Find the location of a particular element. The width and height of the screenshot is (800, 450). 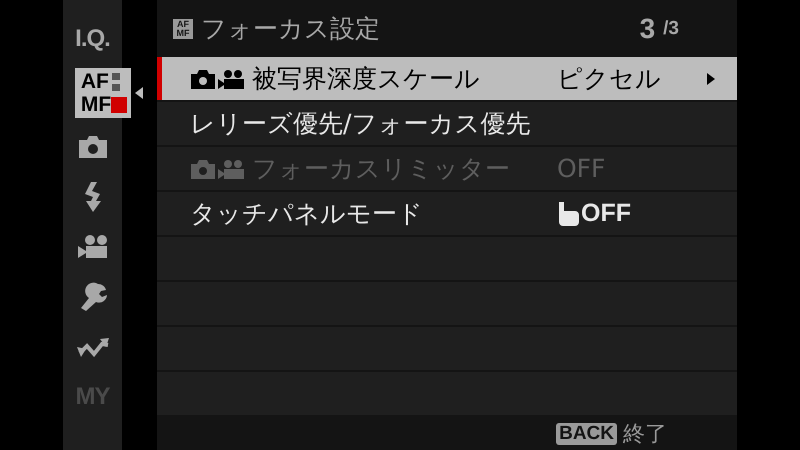

setting-value: ピクセル is located at coordinates (609, 79).